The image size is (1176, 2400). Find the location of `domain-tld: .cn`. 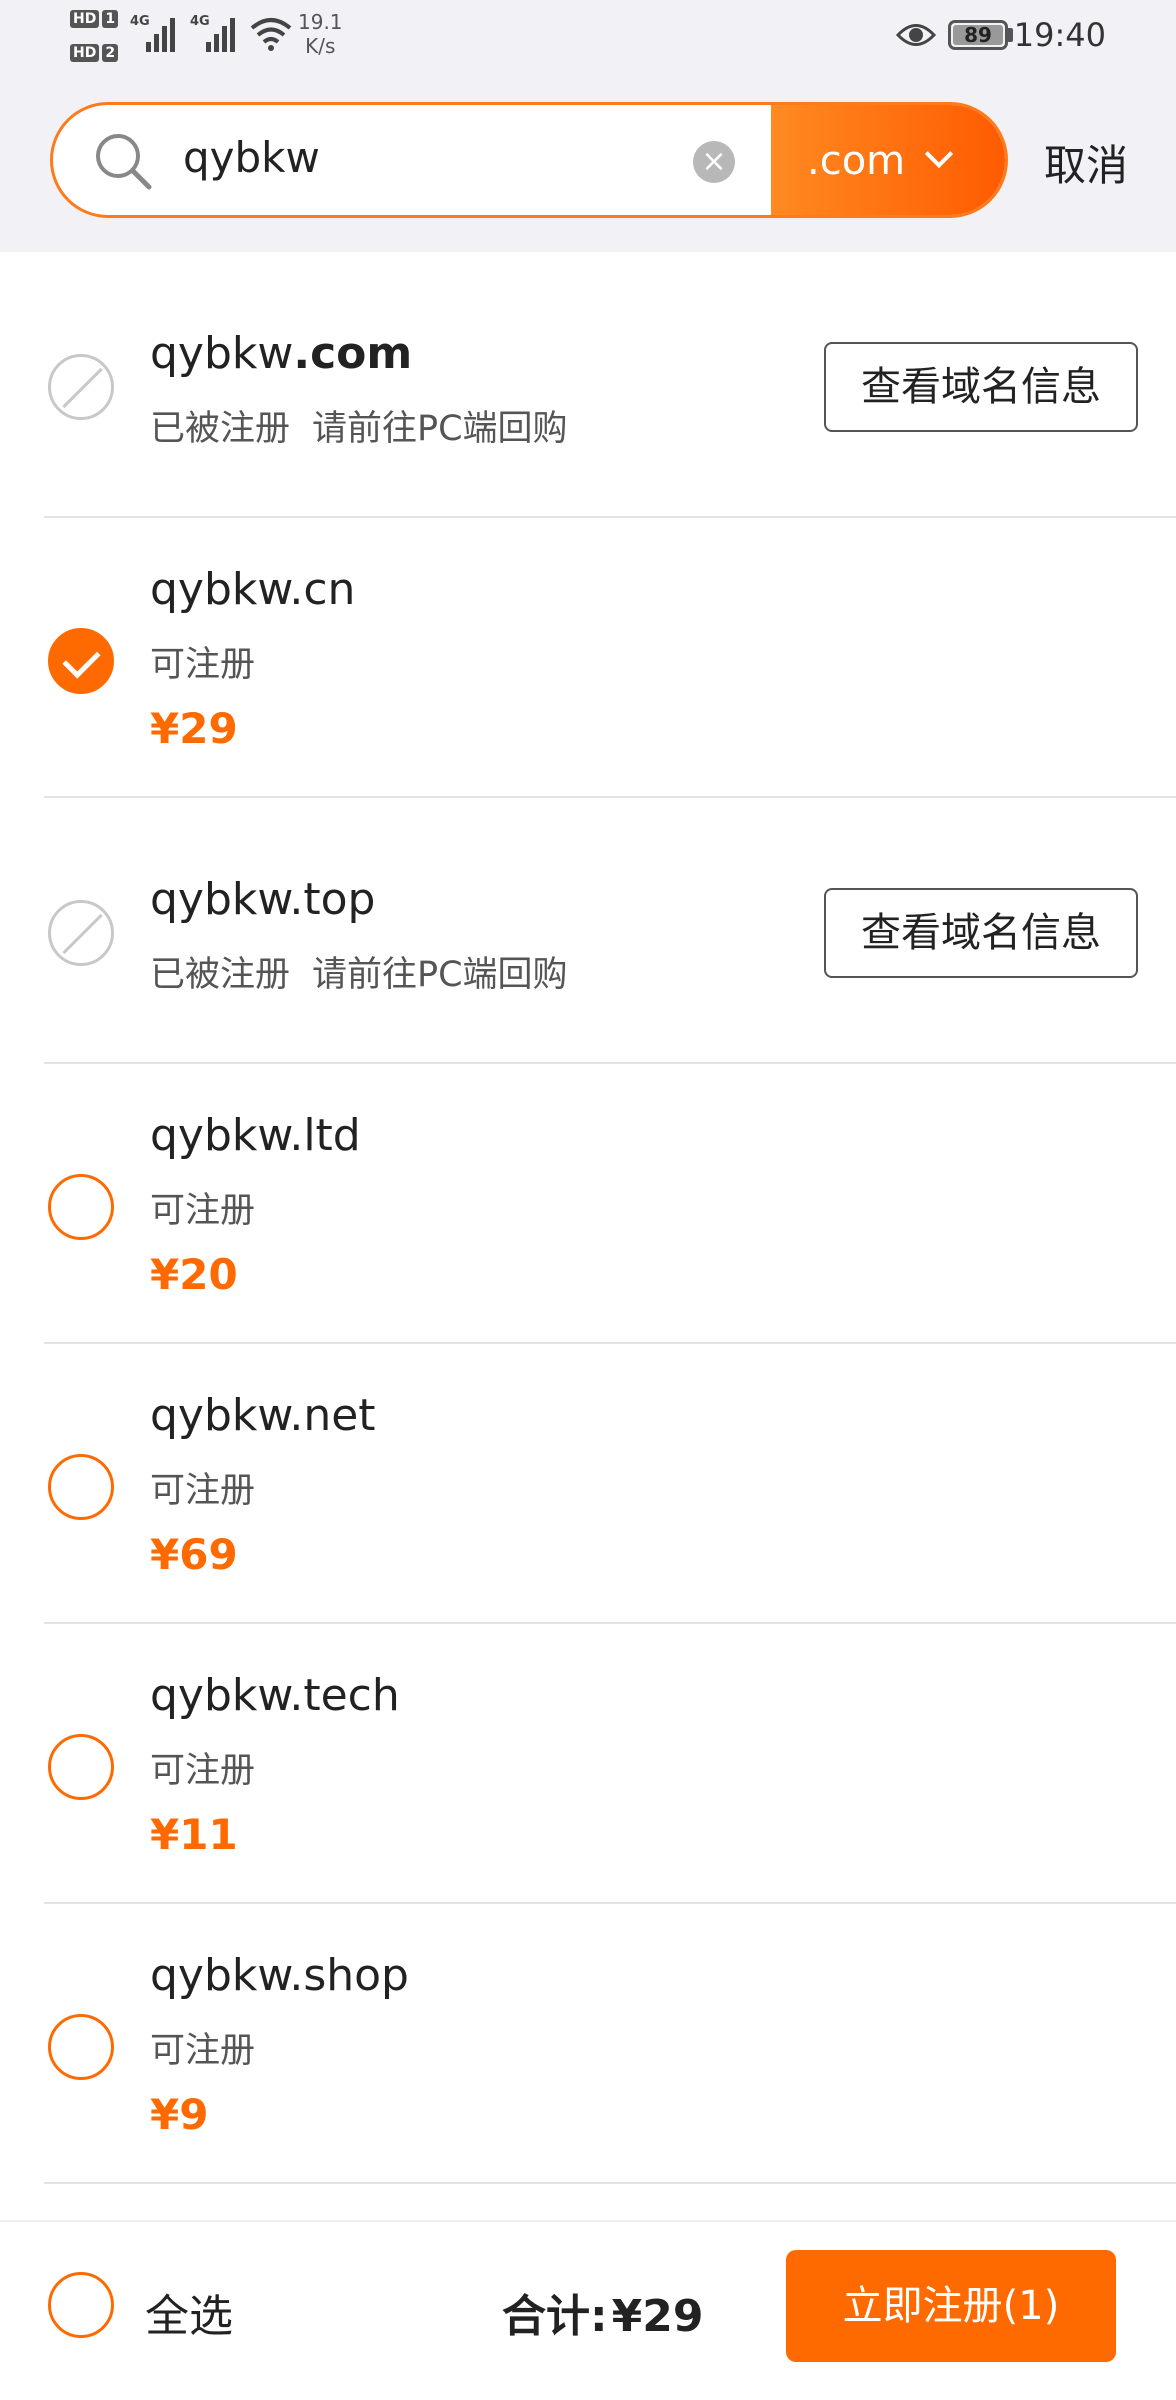

domain-tld: .cn is located at coordinates (322, 589).